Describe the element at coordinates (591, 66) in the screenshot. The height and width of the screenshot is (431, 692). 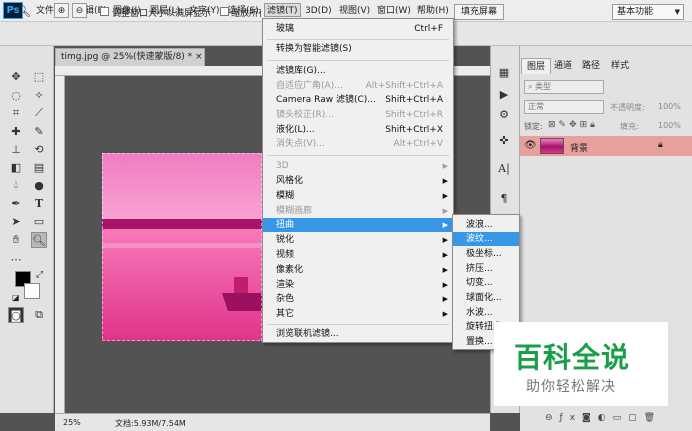
I see `tab-paths: 路径` at that location.